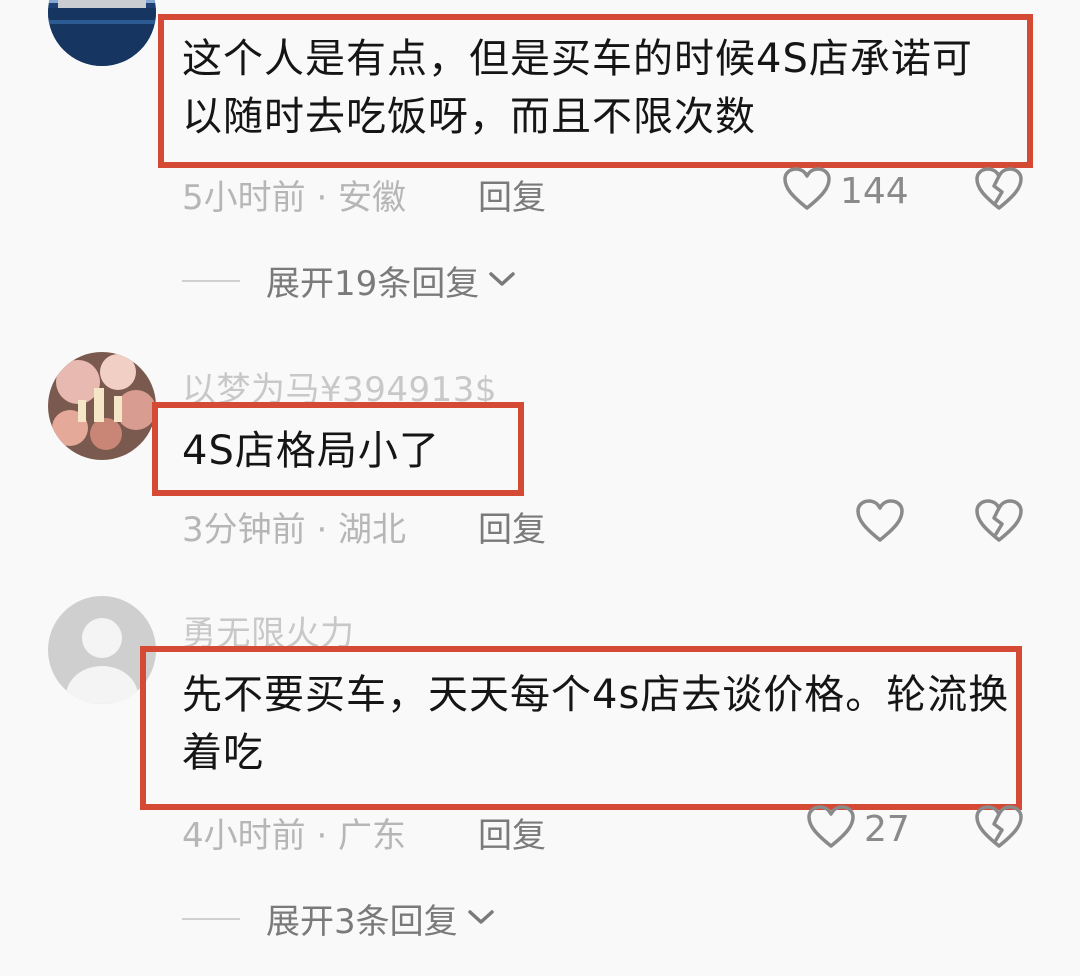  What do you see at coordinates (887, 829) in the screenshot?
I see `like-count: 27` at bounding box center [887, 829].